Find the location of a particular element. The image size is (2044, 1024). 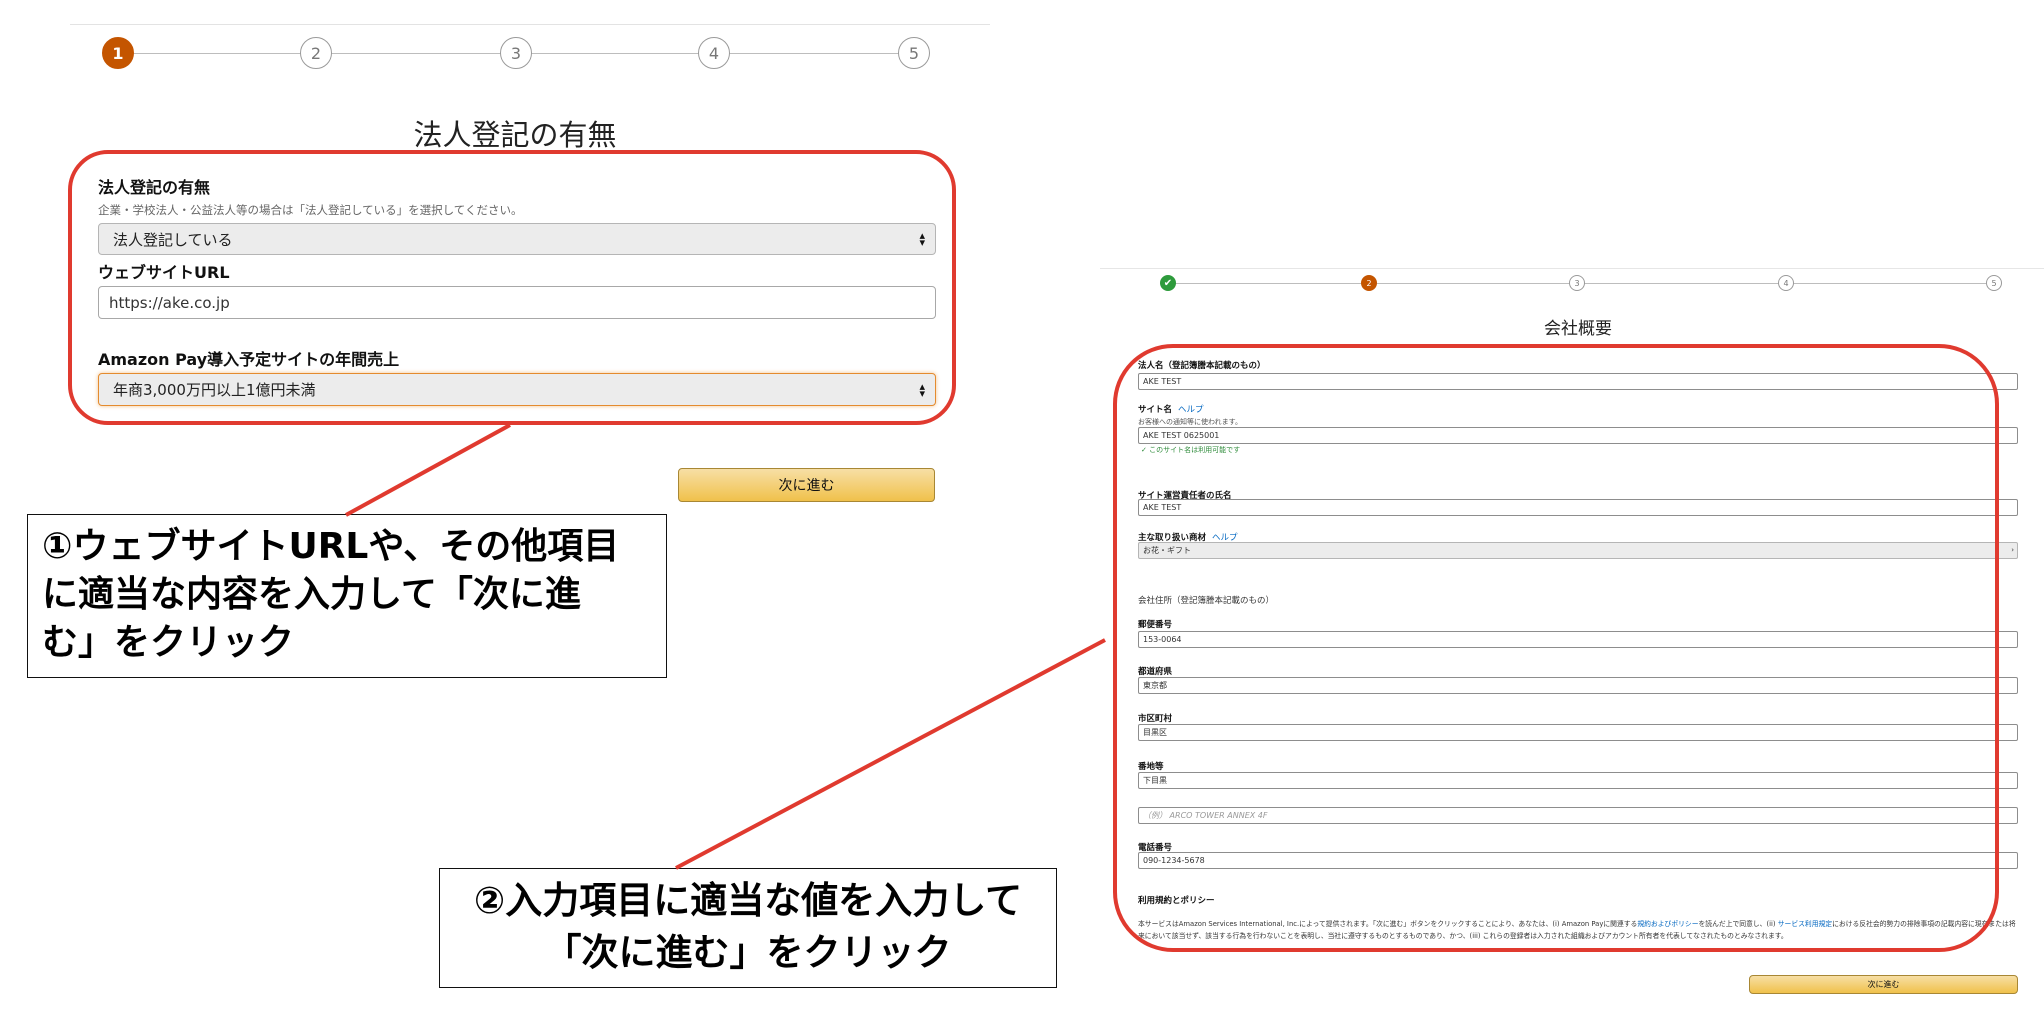

left-progress-stepper: 1 2 3 4 5 is located at coordinates (516, 53).